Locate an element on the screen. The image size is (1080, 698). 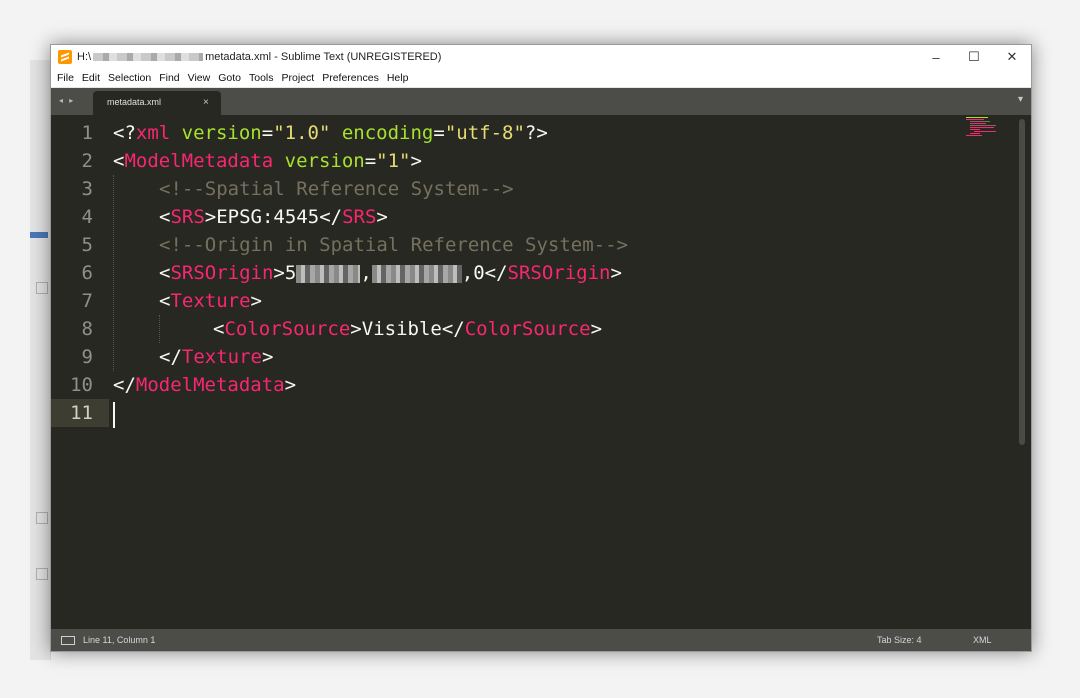
vertical-scrollbar is located at coordinates (1022, 282).